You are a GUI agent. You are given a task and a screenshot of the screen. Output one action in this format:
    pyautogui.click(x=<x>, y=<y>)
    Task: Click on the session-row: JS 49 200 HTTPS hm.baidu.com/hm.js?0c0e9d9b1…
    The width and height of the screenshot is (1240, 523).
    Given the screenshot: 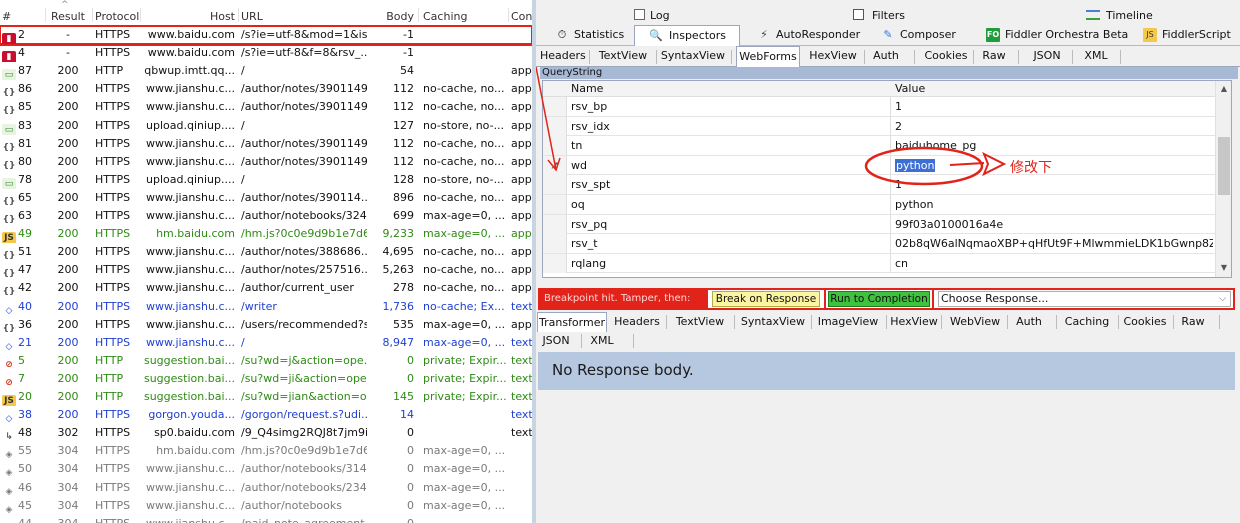 What is the action you would take?
    pyautogui.click(x=266, y=234)
    